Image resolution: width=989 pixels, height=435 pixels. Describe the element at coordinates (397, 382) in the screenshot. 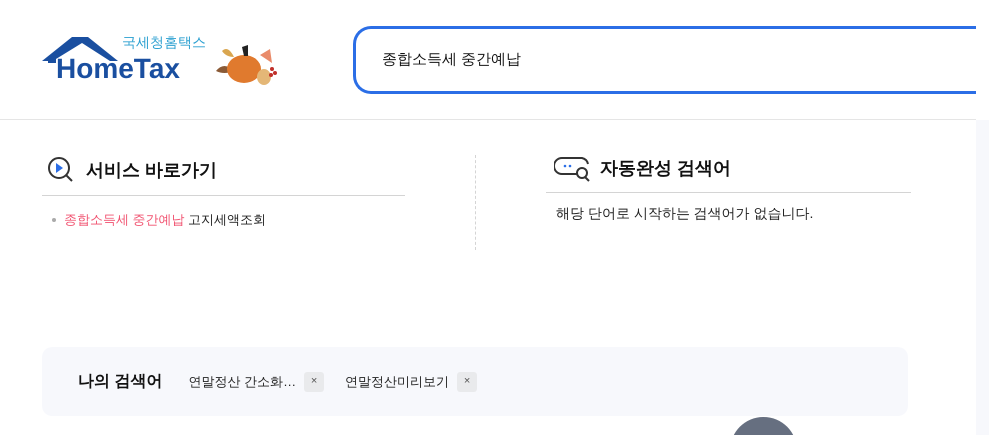

I see `search-term-link: 연말정산미리보기` at that location.